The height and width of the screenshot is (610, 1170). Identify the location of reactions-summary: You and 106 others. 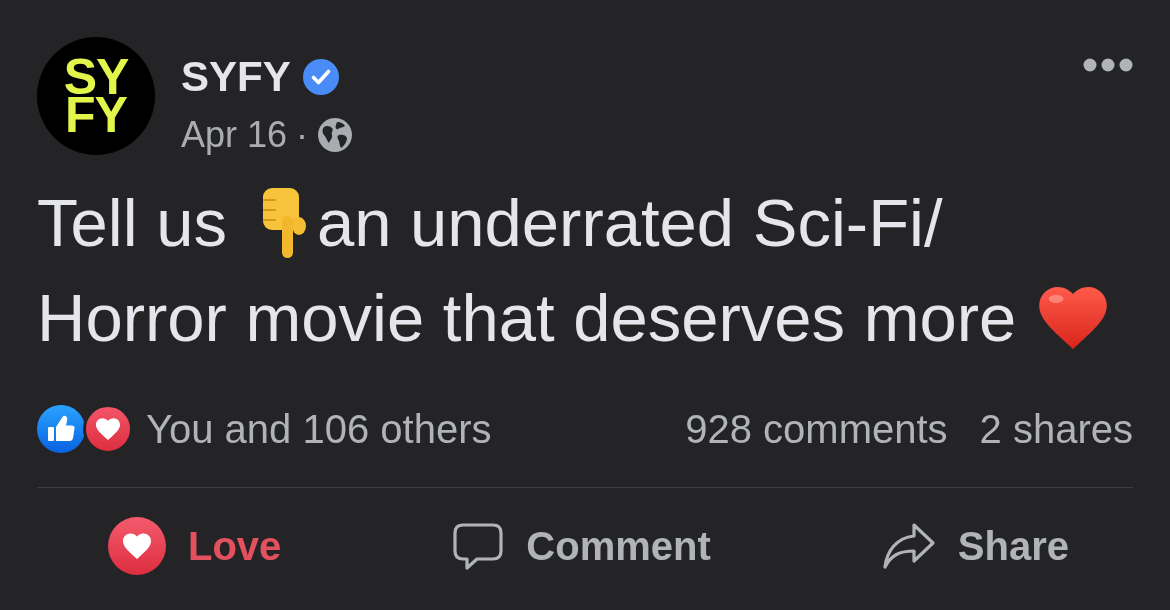
(319, 429).